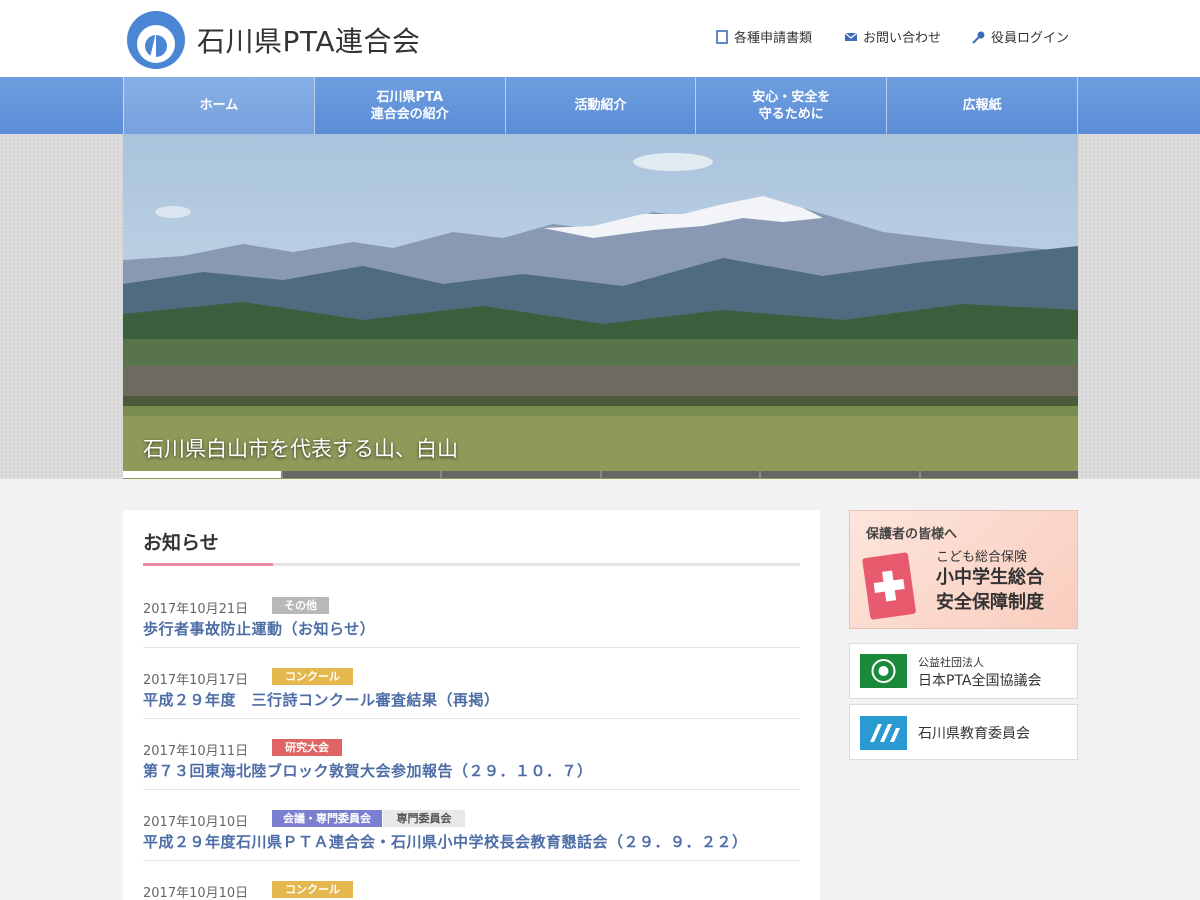 The image size is (1200, 900). I want to click on nav-item-newsletter: 広報紙, so click(982, 105).